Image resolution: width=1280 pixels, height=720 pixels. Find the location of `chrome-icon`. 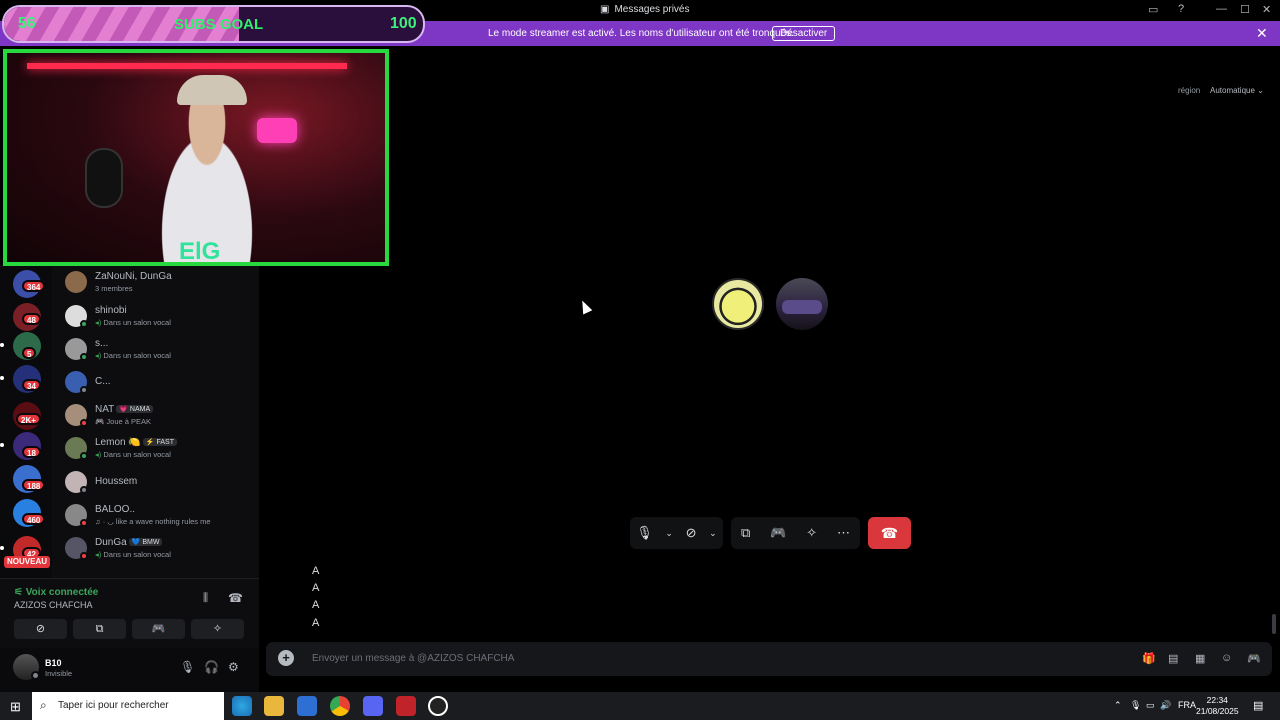

chrome-icon is located at coordinates (340, 706).